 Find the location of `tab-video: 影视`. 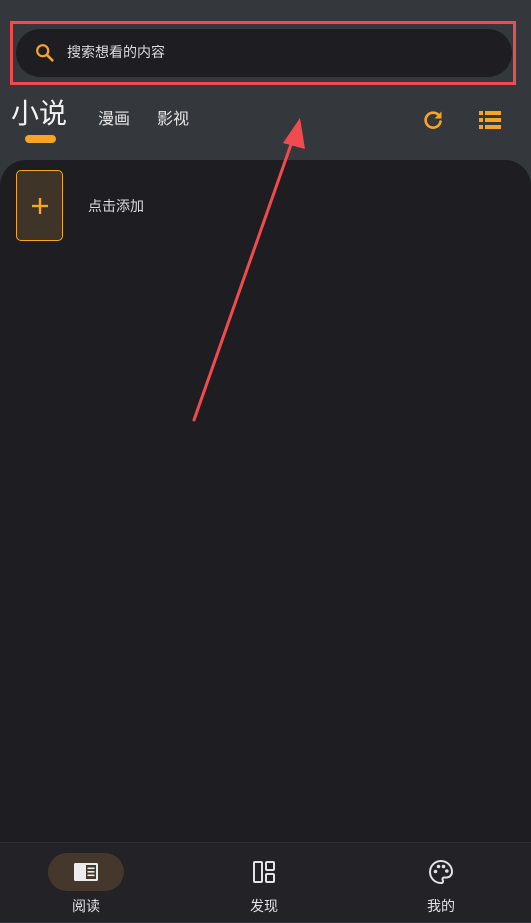

tab-video: 影视 is located at coordinates (173, 119).